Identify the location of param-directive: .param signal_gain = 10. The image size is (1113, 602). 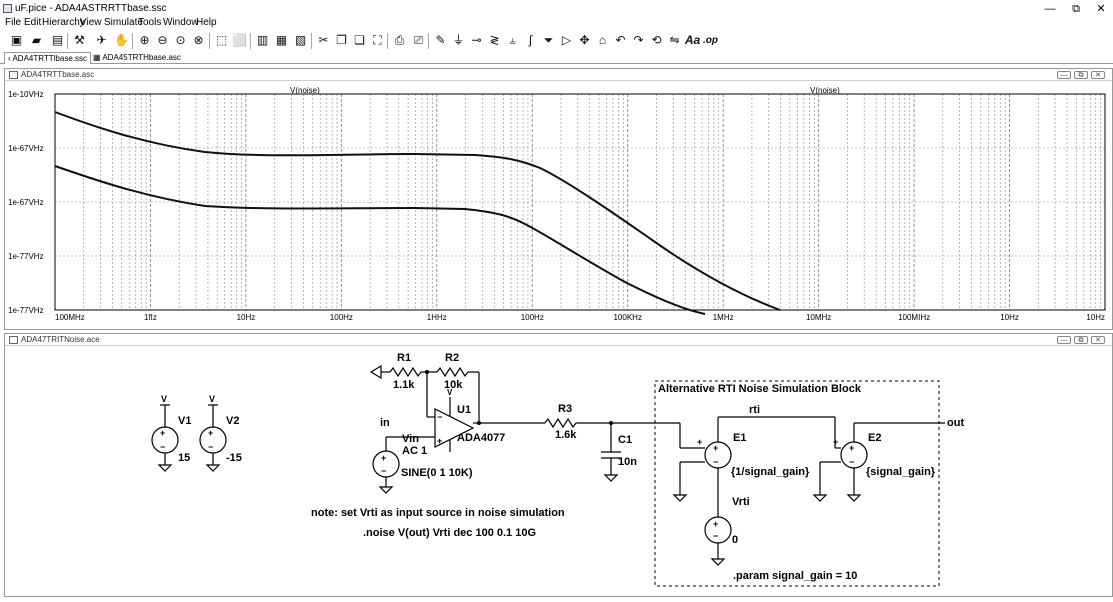
(795, 576).